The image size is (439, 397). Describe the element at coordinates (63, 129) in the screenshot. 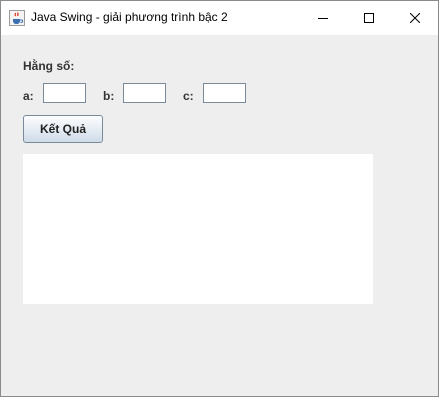

I see `result-button: Kết Quả` at that location.